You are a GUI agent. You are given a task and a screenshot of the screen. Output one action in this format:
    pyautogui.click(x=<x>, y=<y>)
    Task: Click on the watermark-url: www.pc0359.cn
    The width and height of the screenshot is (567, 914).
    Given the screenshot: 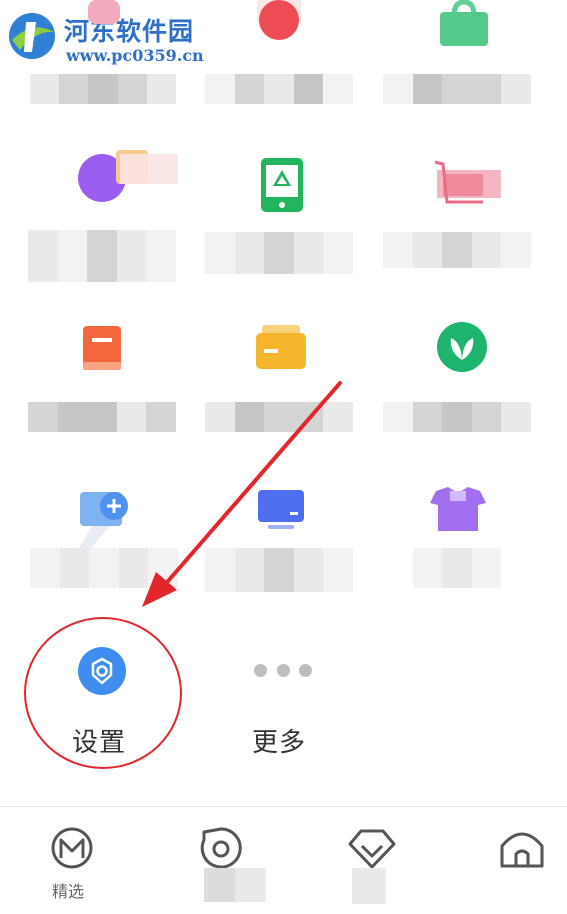 What is the action you would take?
    pyautogui.click(x=135, y=55)
    